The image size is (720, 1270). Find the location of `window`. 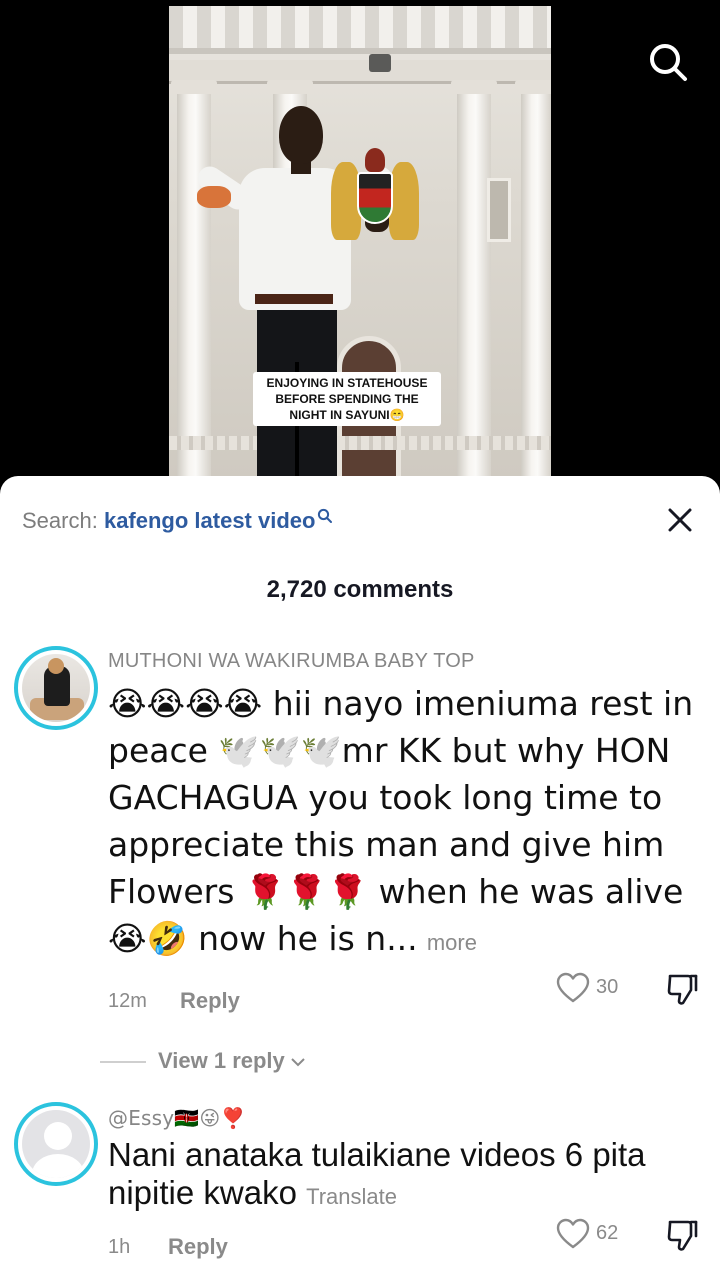

window is located at coordinates (499, 210).